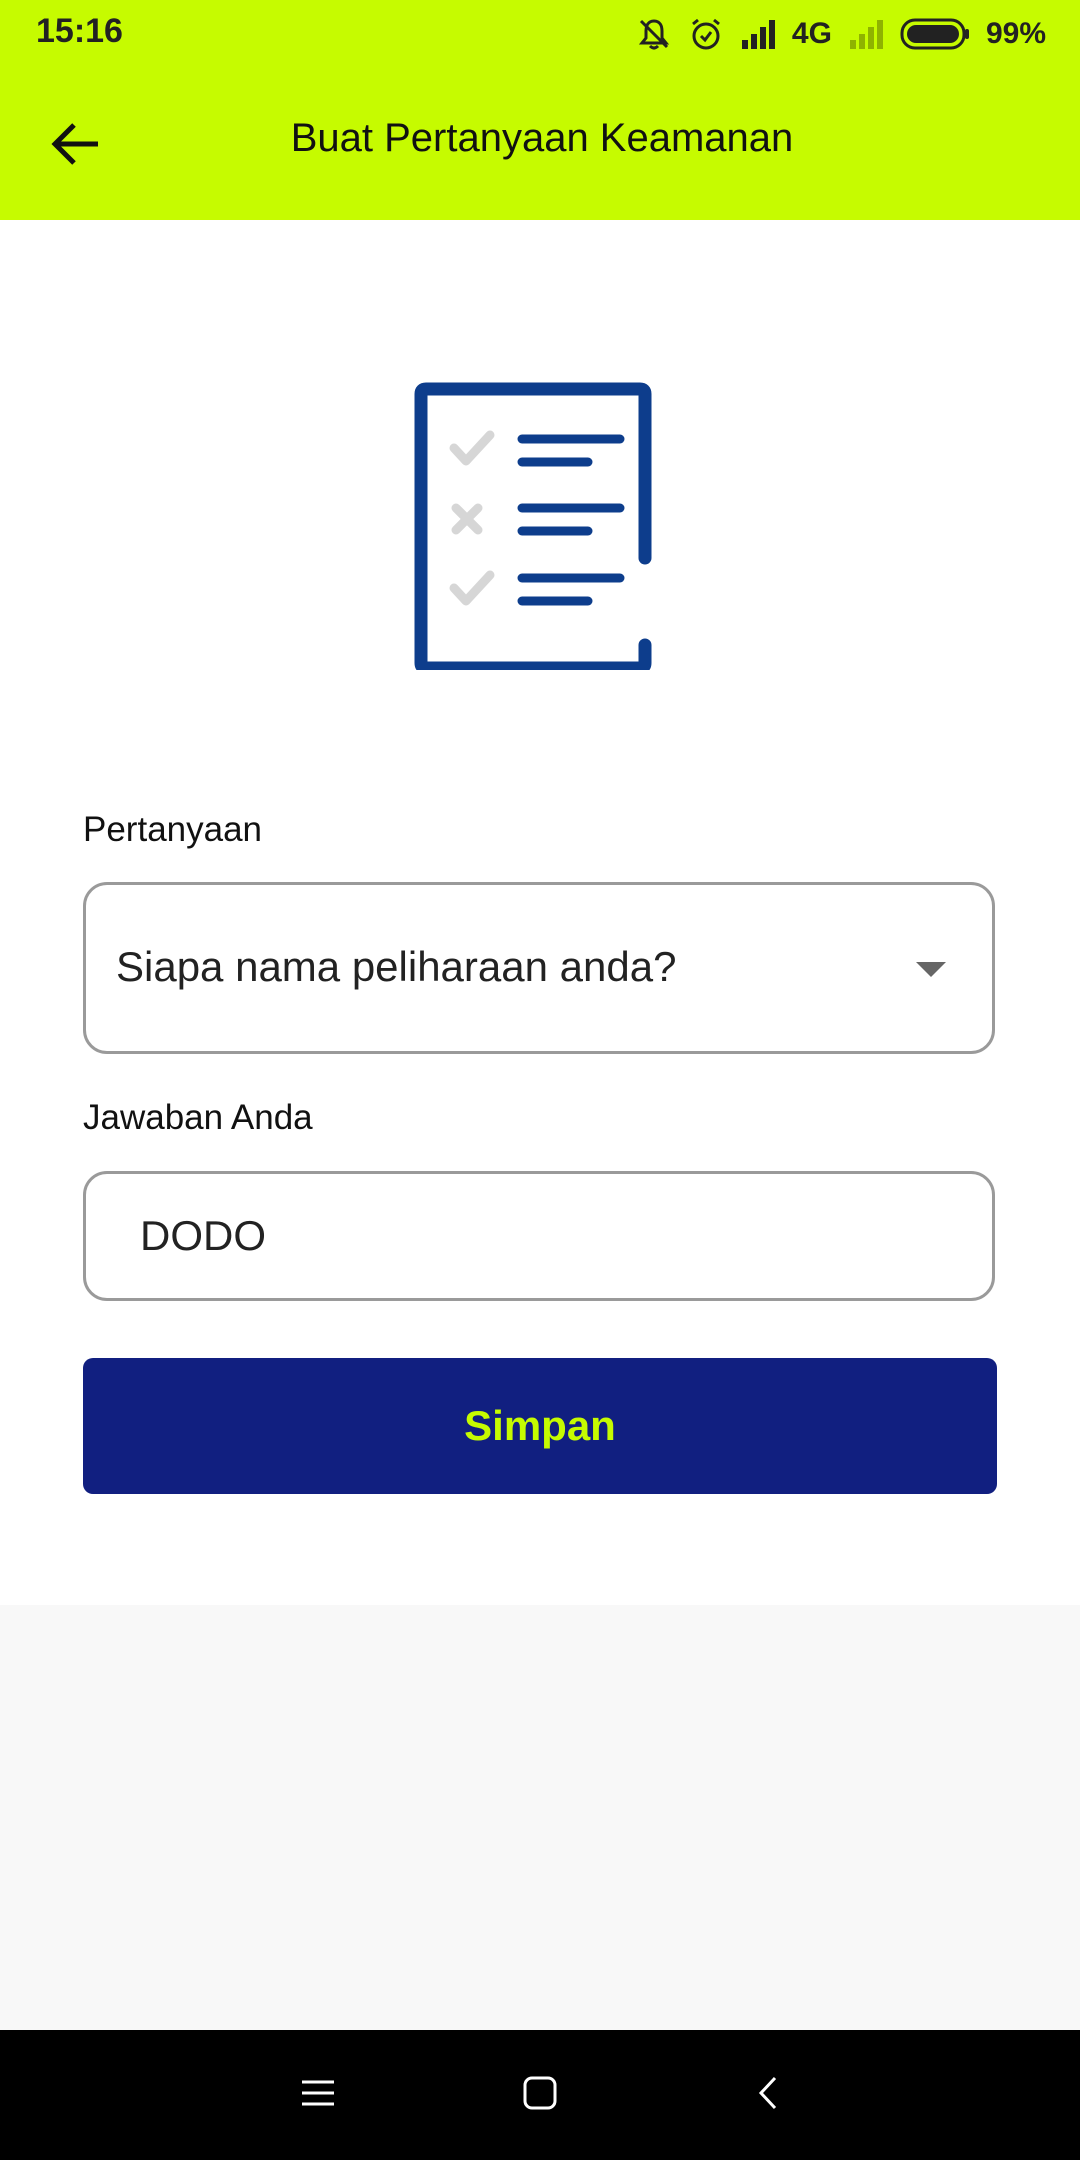 The width and height of the screenshot is (1080, 2160). I want to click on signal-icon, so click(758, 34).